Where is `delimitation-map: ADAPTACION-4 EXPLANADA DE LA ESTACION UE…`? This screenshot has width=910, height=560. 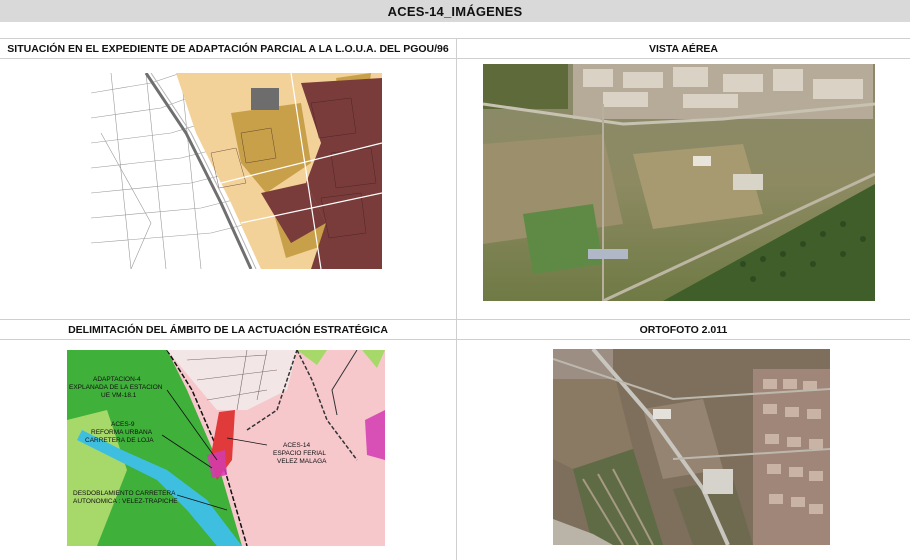
delimitation-map: ADAPTACION-4 EXPLANADA DE LA ESTACION UE… is located at coordinates (226, 448).